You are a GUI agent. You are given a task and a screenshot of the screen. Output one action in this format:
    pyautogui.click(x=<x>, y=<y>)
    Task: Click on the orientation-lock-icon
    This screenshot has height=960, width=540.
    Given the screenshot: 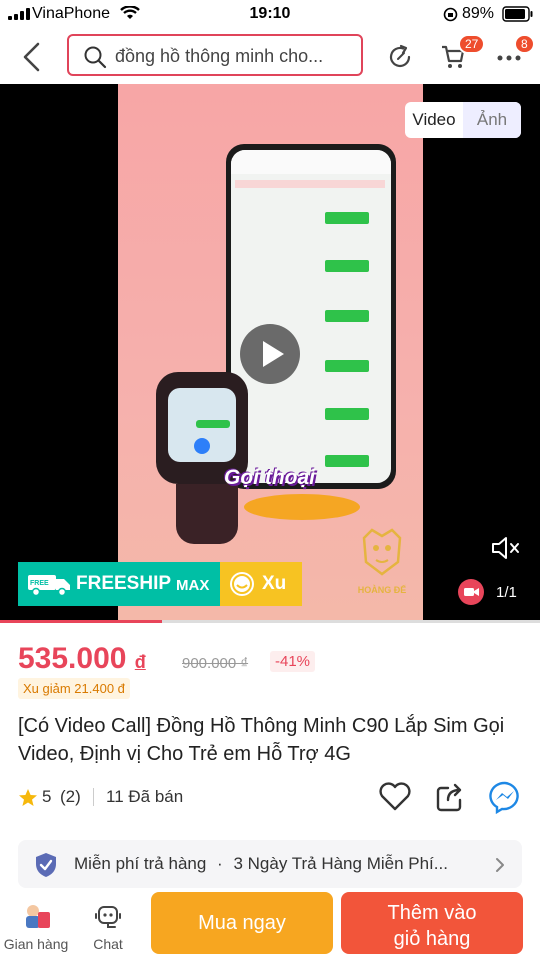 What is the action you would take?
    pyautogui.click(x=450, y=14)
    